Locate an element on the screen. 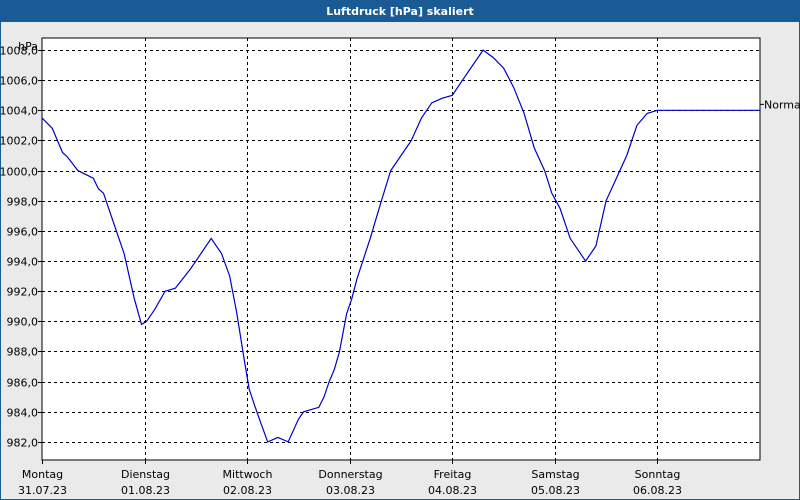 This screenshot has width=800, height=500. y-tick-label: 982,0 is located at coordinates (23, 443).